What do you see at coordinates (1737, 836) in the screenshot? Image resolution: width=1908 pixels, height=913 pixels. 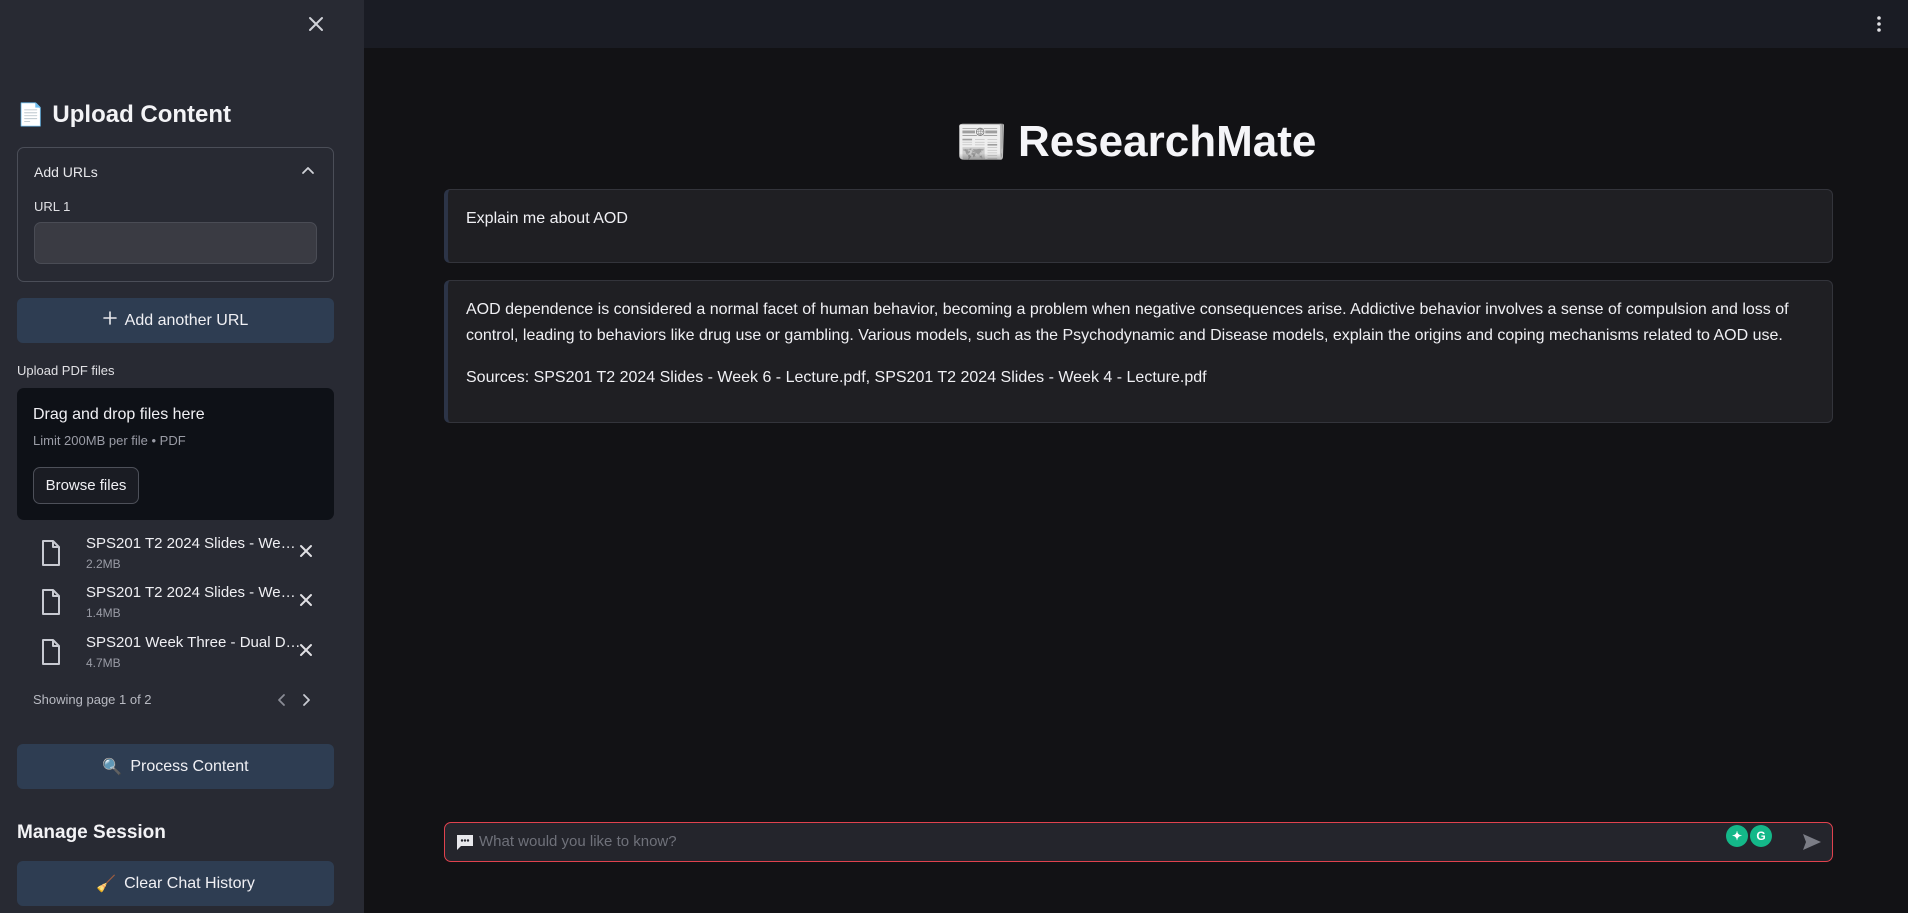 I see `extension-bulb-icon: ✦` at bounding box center [1737, 836].